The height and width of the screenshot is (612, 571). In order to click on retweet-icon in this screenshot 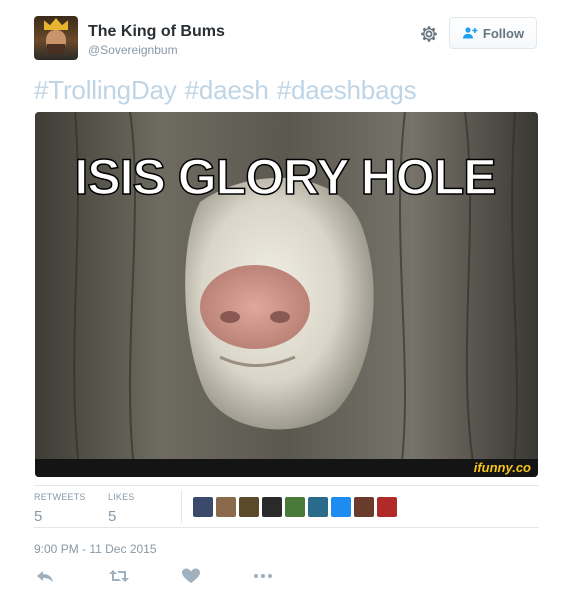, I will do `click(119, 576)`.